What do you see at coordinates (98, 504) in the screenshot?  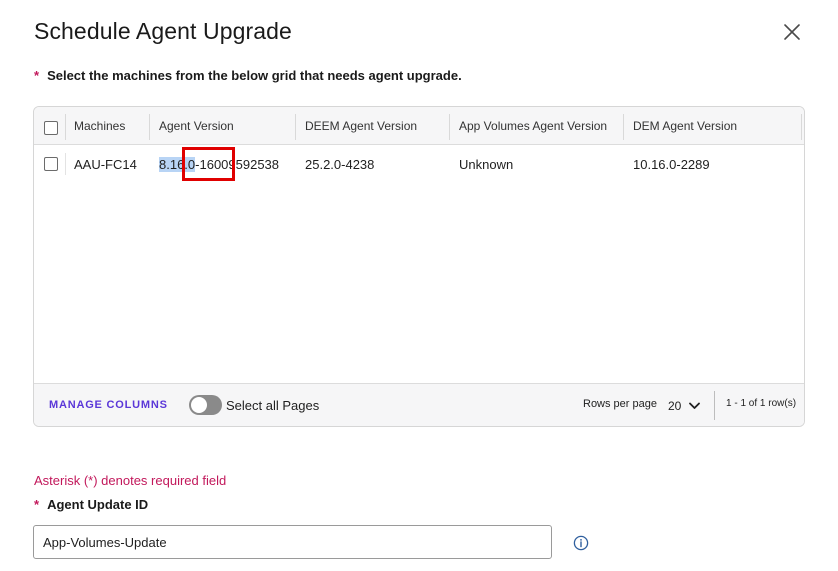 I see `agent-update-id-label-text: Agent Update ID` at bounding box center [98, 504].